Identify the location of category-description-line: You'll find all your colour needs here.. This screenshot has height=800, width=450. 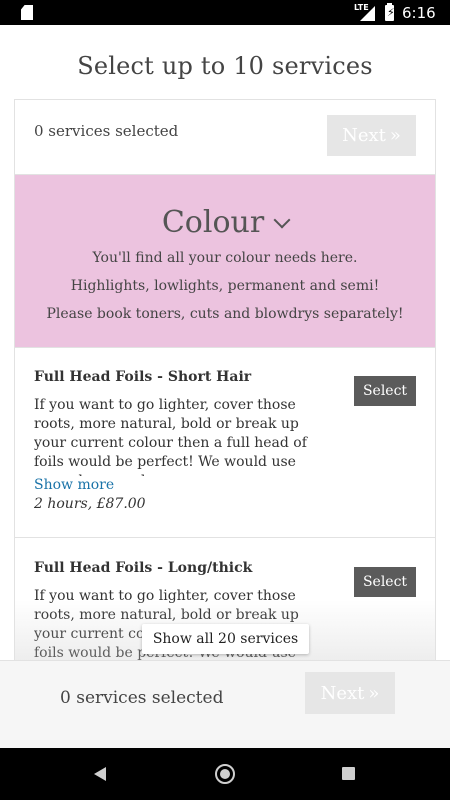
(225, 258).